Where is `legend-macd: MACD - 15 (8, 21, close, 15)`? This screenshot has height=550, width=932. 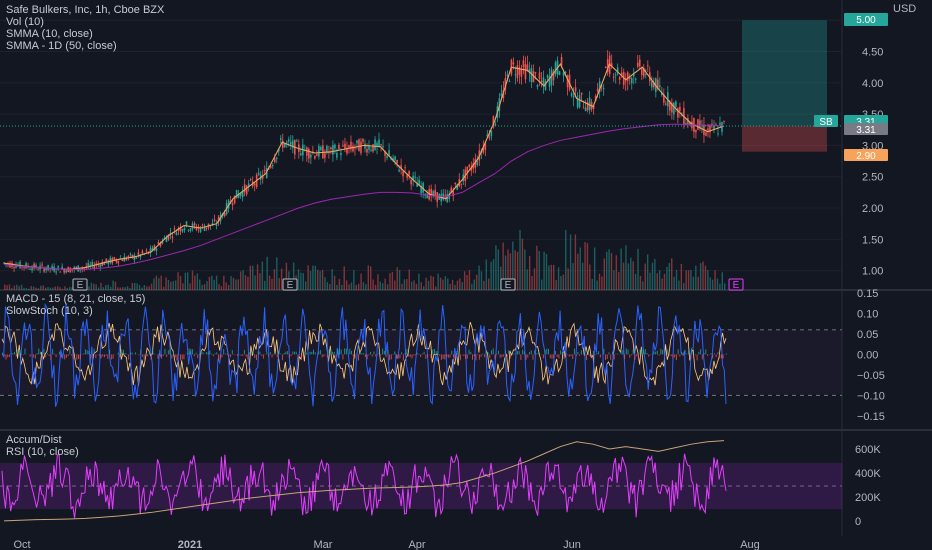
legend-macd: MACD - 15 (8, 21, close, 15) is located at coordinates (75, 299).